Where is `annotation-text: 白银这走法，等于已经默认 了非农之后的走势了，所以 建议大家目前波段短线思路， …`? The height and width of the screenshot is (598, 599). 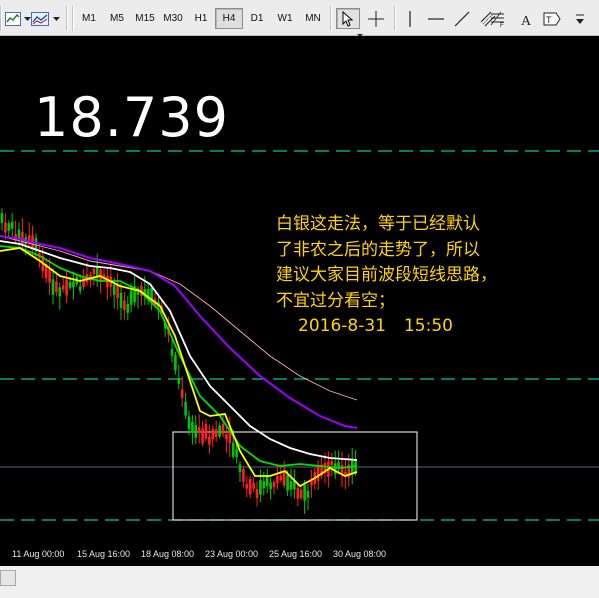
annotation-text: 白银这走法，等于已经默认 了非农之后的走势了，所以 建议大家目前波段短线思路， … is located at coordinates (426, 276).